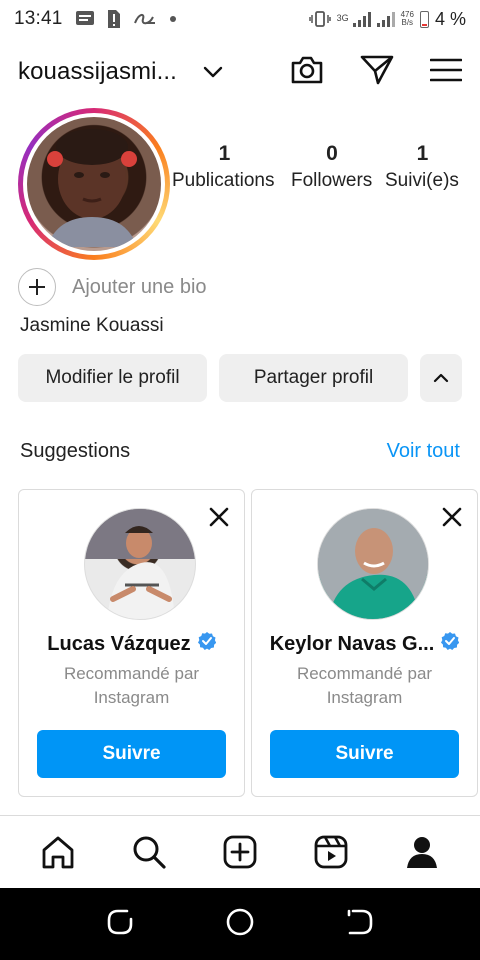 The height and width of the screenshot is (960, 480). I want to click on profile-stats: 1 Publications 0 Followers 1 Suivi(e)s, so click(322, 187).